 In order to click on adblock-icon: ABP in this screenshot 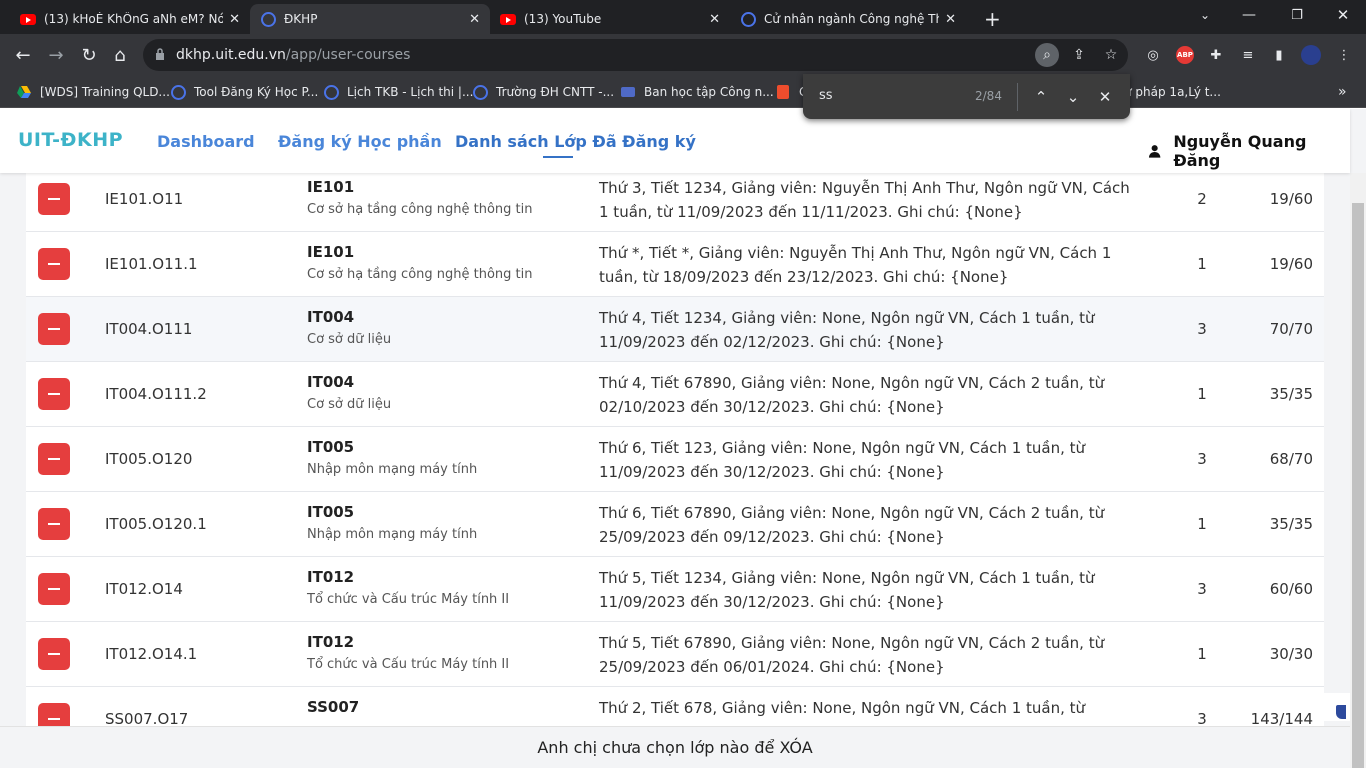, I will do `click(1185, 55)`.